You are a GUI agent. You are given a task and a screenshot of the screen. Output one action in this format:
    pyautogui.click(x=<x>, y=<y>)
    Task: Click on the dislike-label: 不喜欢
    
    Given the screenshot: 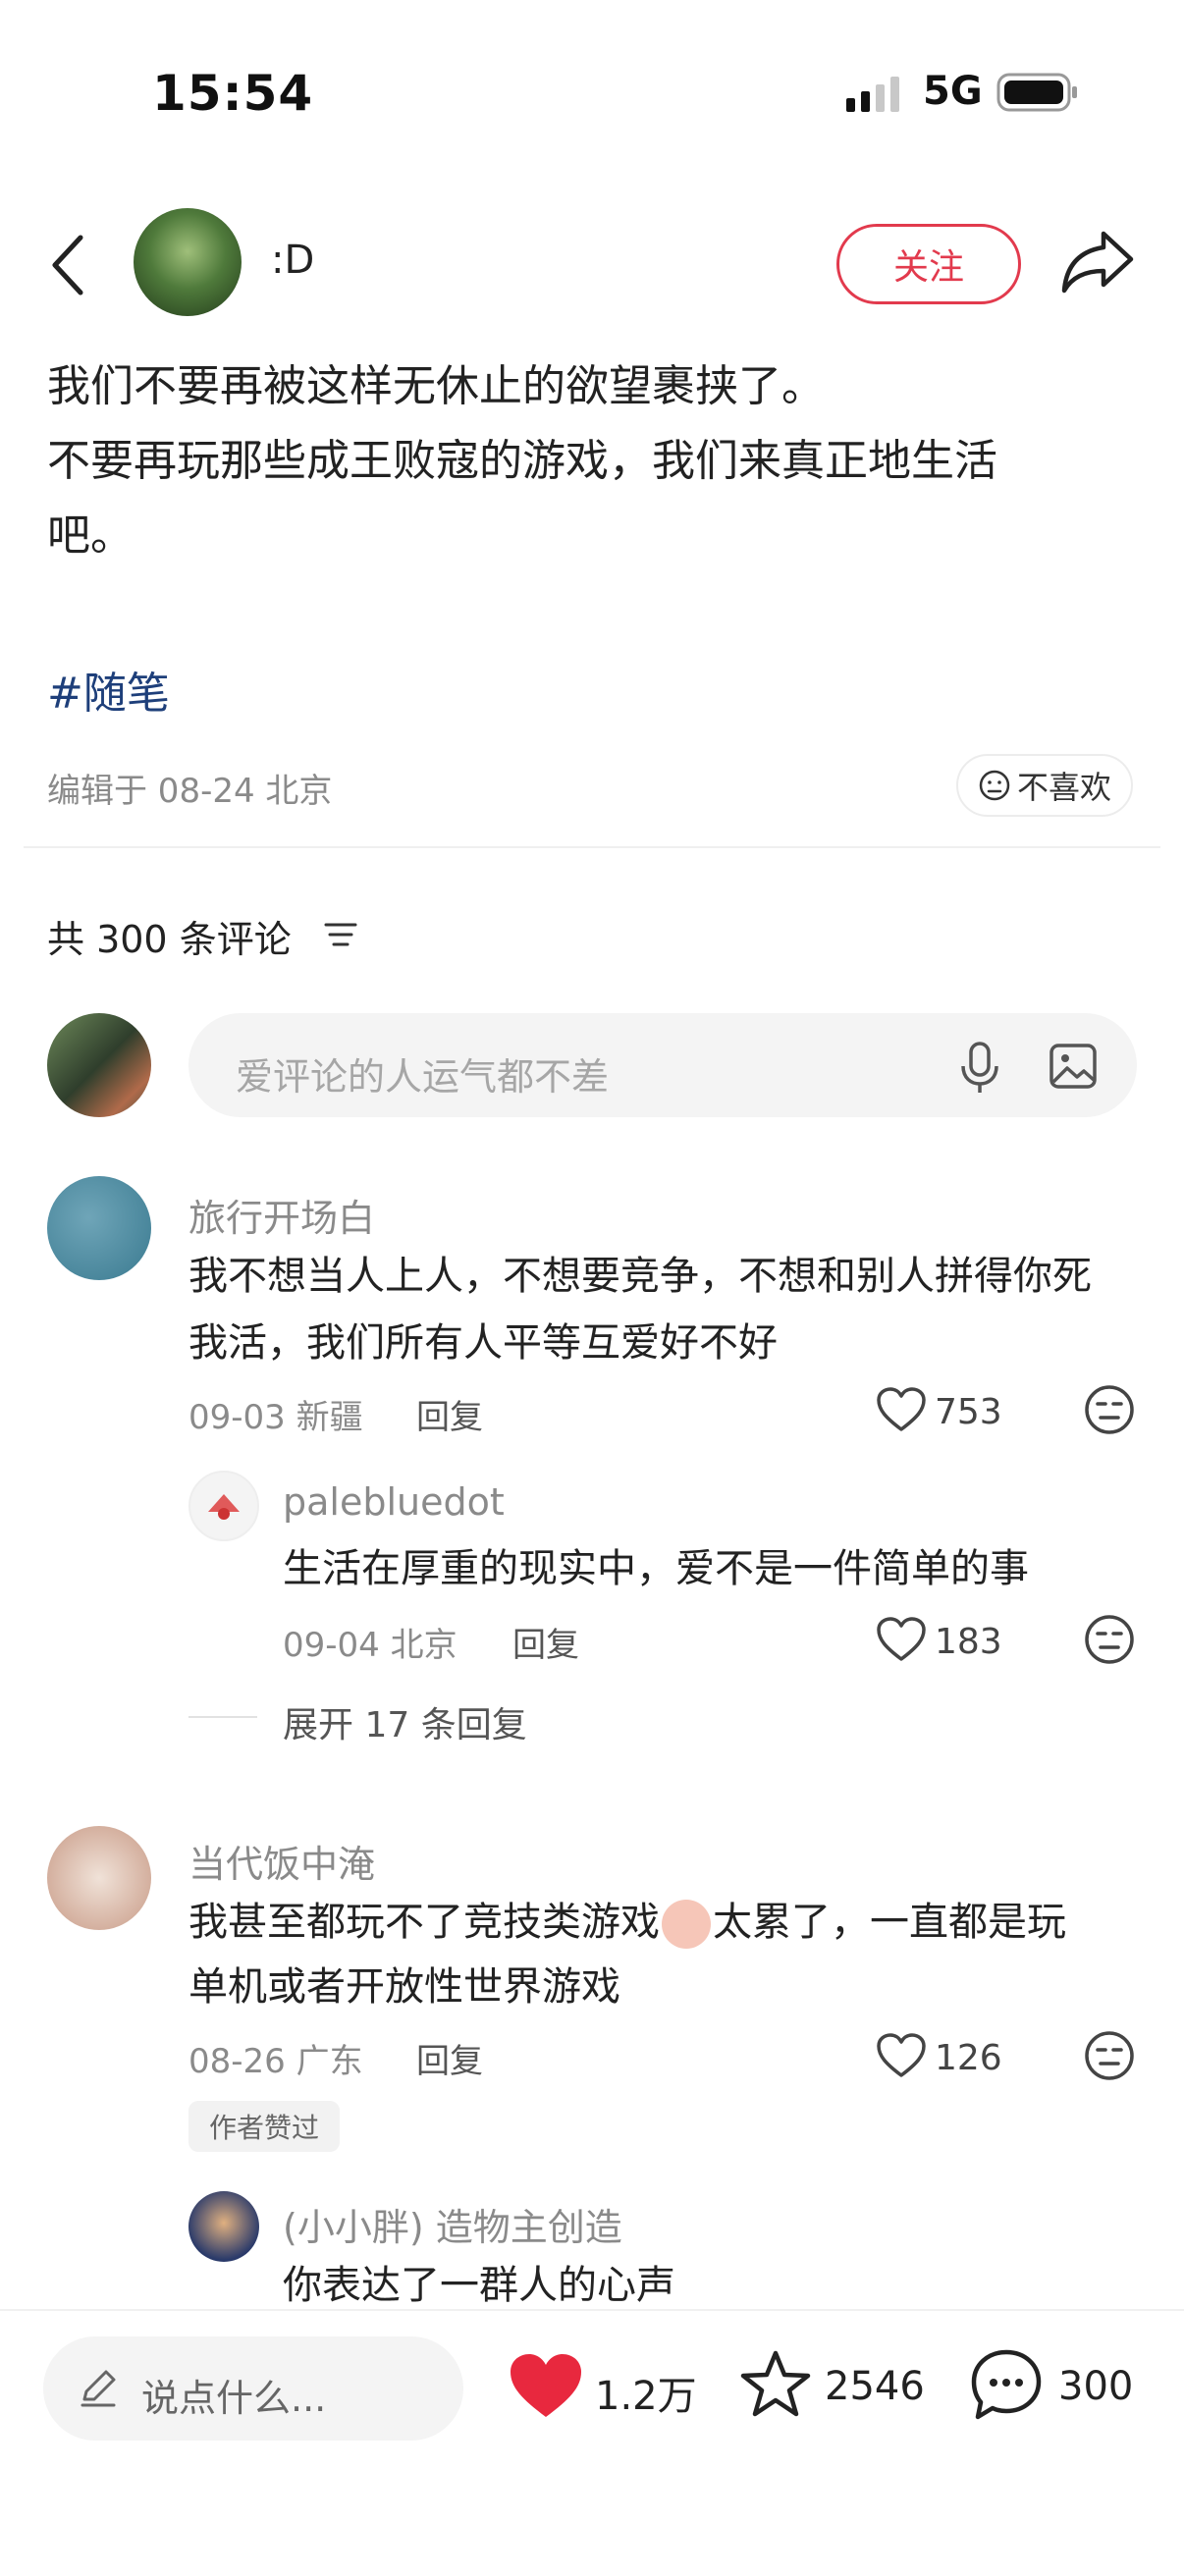 What is the action you would take?
    pyautogui.click(x=1063, y=787)
    